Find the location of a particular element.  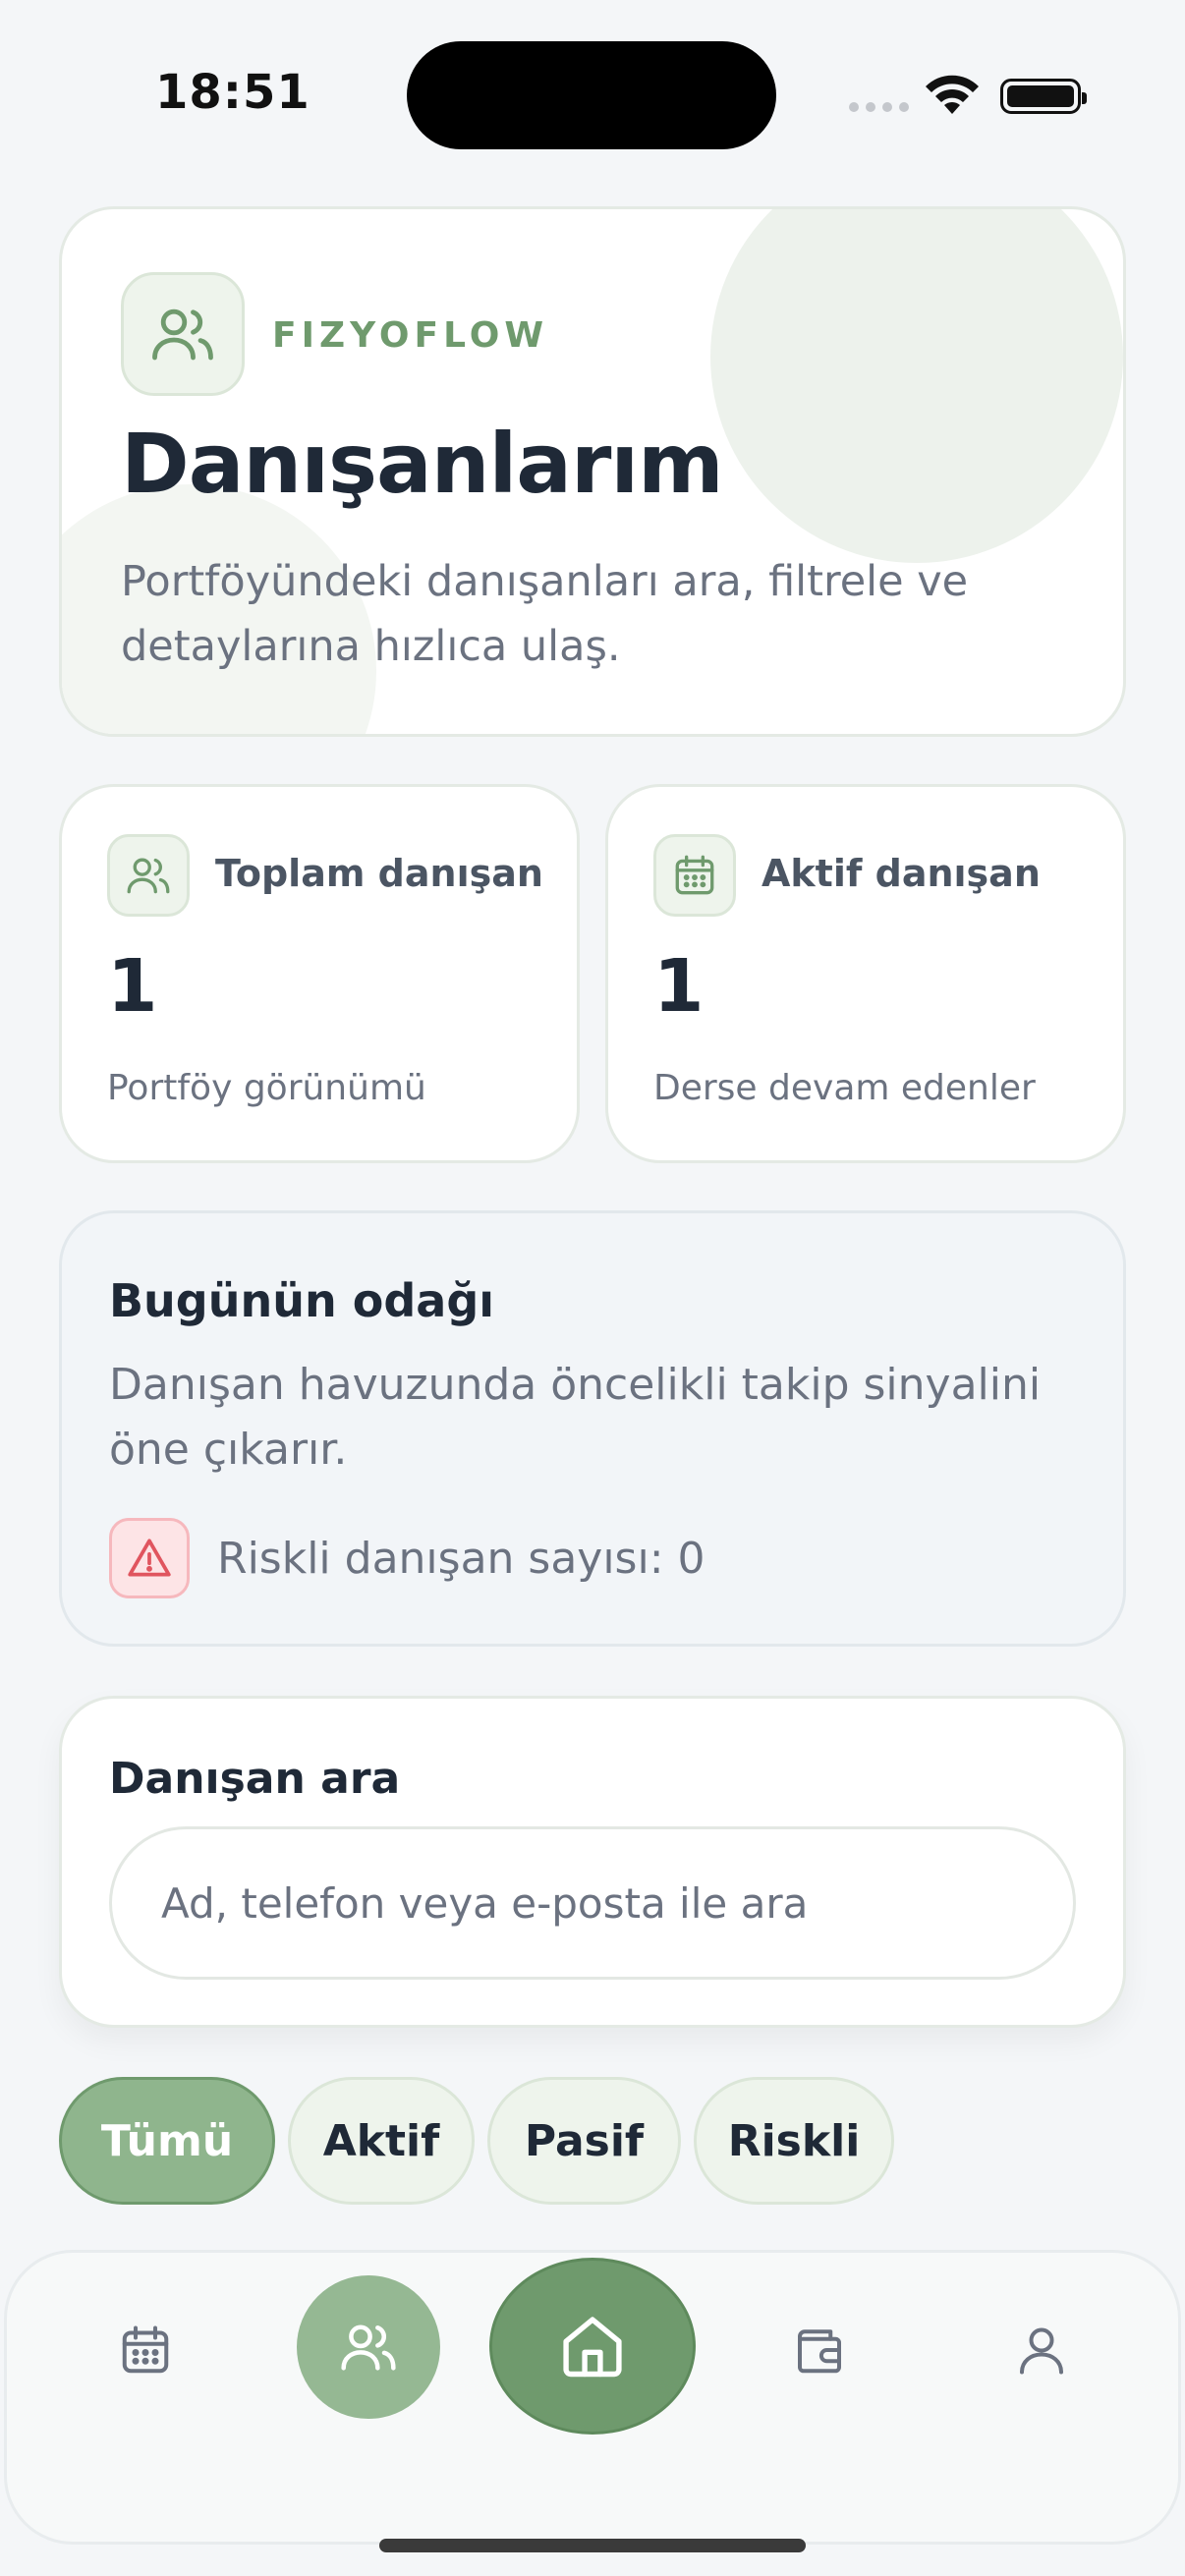

stat-card-total: Toplam danışan 1 Portföy görünümü is located at coordinates (320, 973).